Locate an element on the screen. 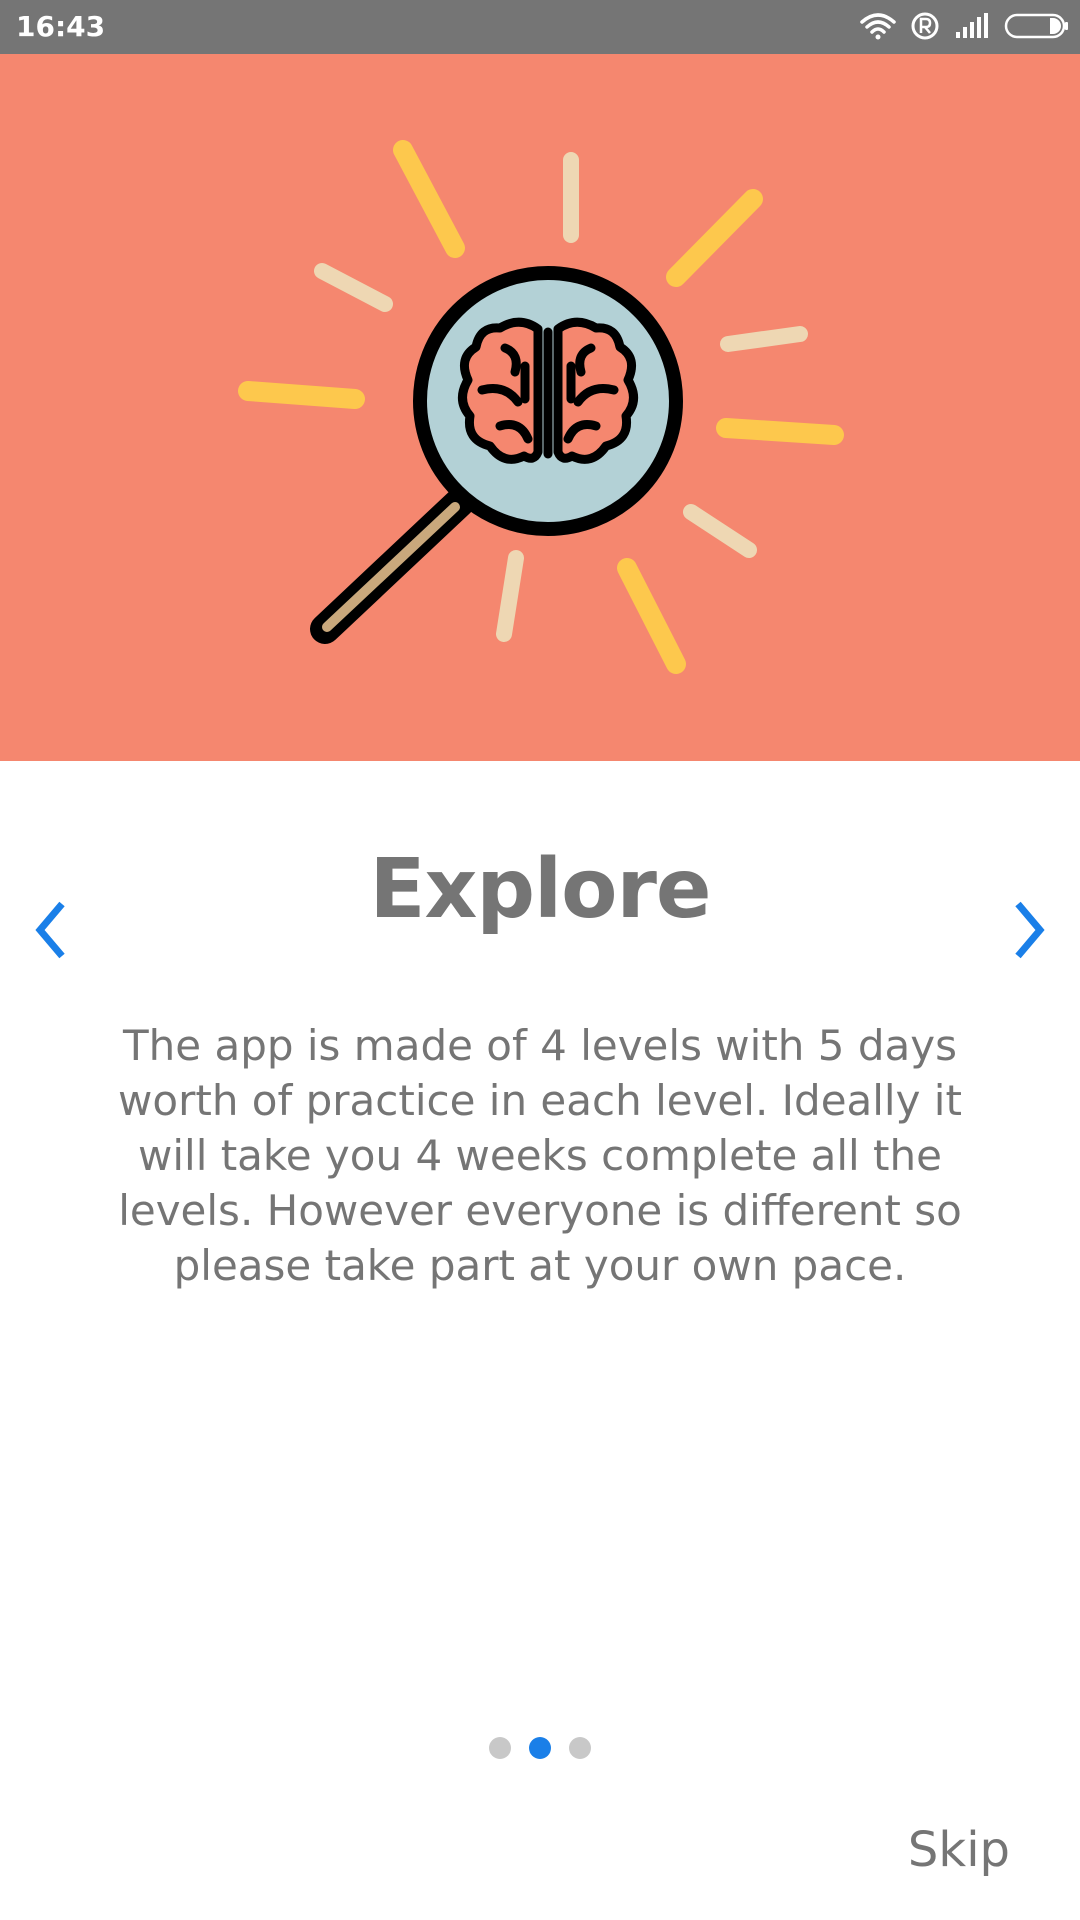 This screenshot has width=1080, height=1920. status-time: 16:43 is located at coordinates (61, 26).